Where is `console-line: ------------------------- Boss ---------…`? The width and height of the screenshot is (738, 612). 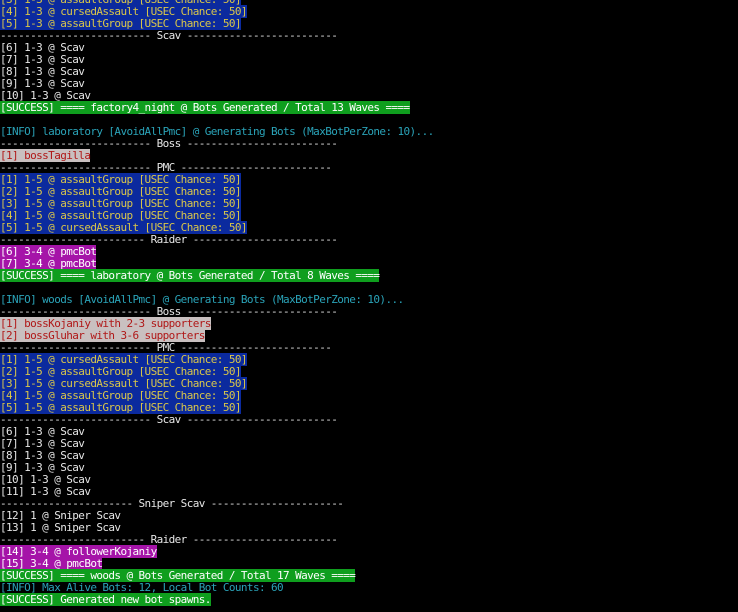 console-line: ------------------------- Boss ---------… is located at coordinates (369, 144).